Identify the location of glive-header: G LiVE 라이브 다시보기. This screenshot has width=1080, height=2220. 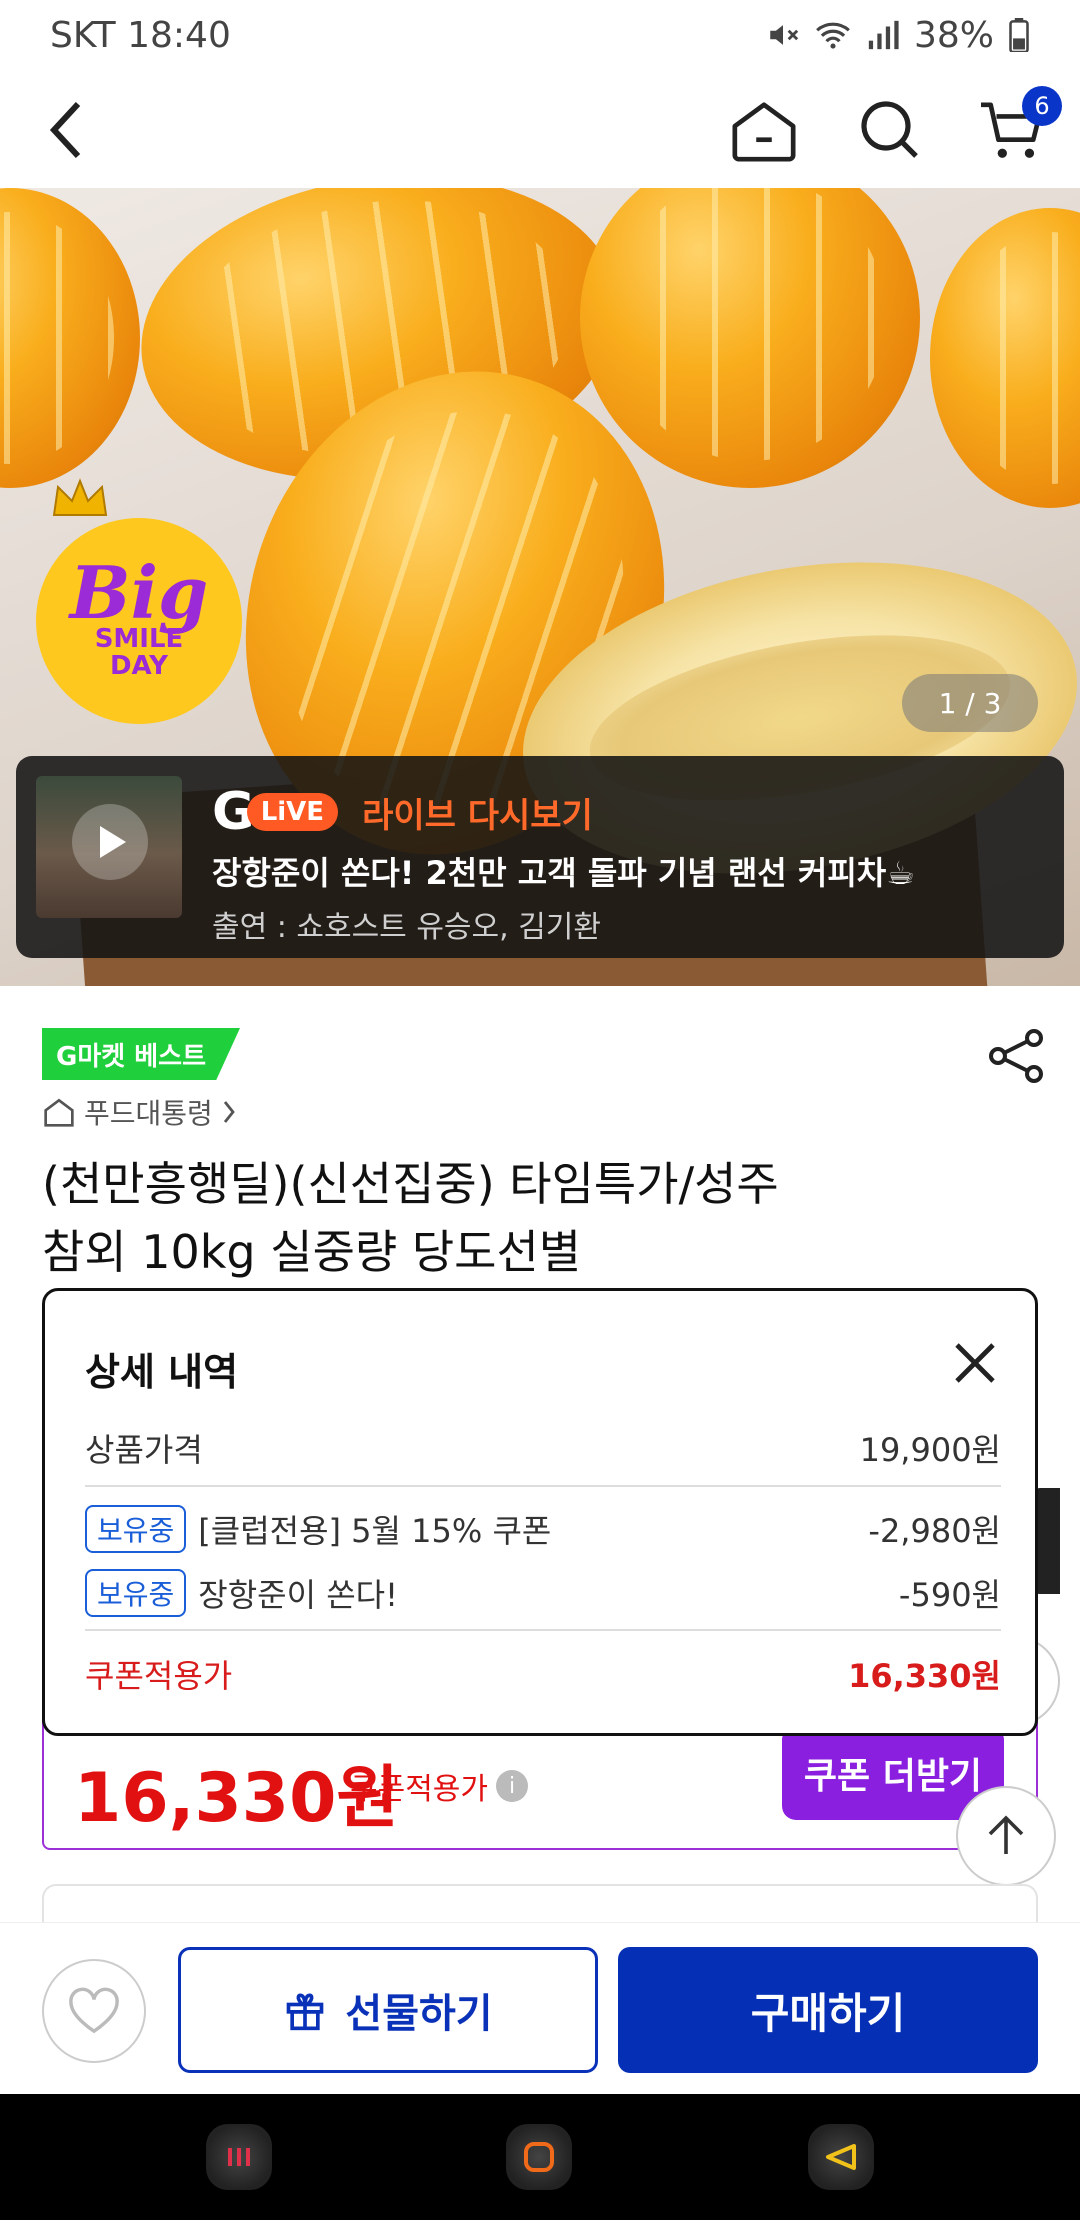
(402, 812).